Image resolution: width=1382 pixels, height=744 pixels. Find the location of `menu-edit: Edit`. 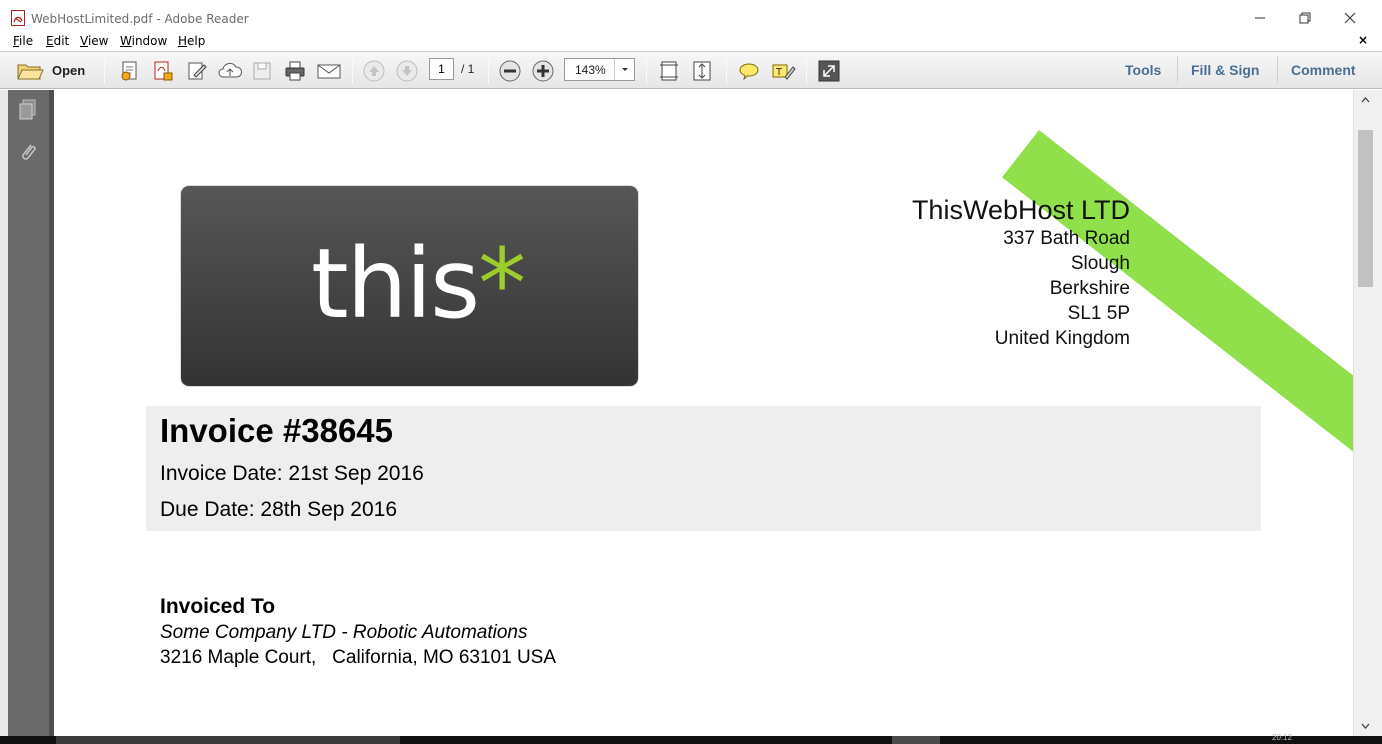

menu-edit: Edit is located at coordinates (57, 41).